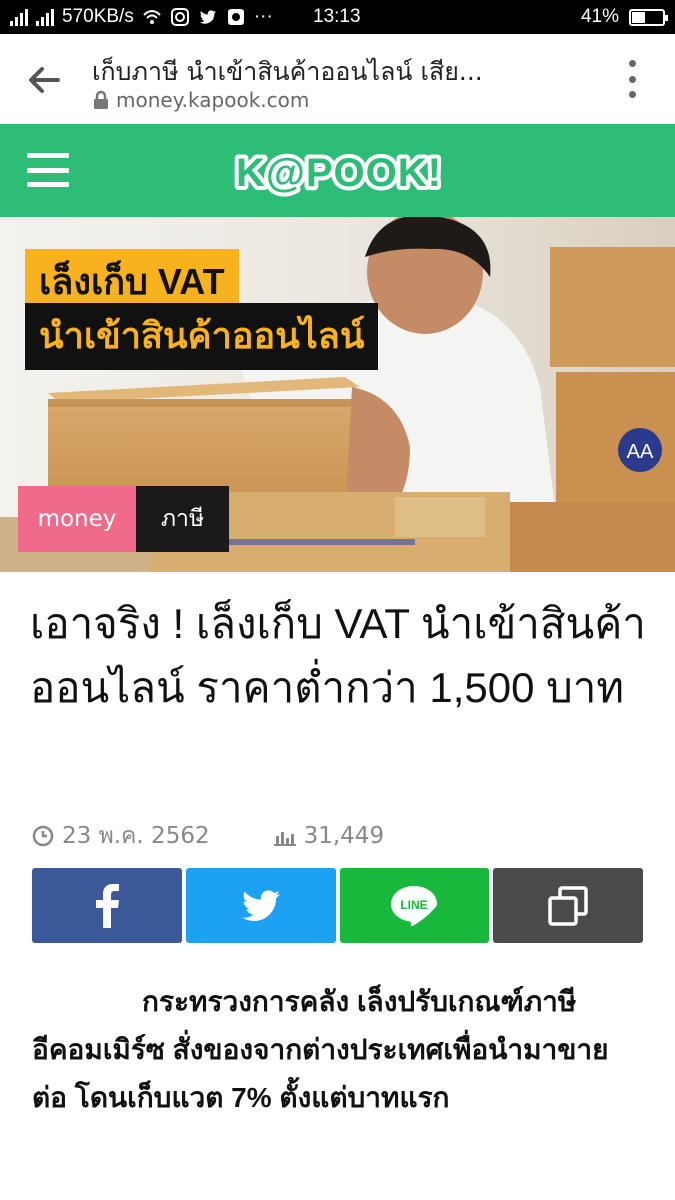  Describe the element at coordinates (182, 519) in the screenshot. I see `category-tax-tag: ภาษี` at that location.